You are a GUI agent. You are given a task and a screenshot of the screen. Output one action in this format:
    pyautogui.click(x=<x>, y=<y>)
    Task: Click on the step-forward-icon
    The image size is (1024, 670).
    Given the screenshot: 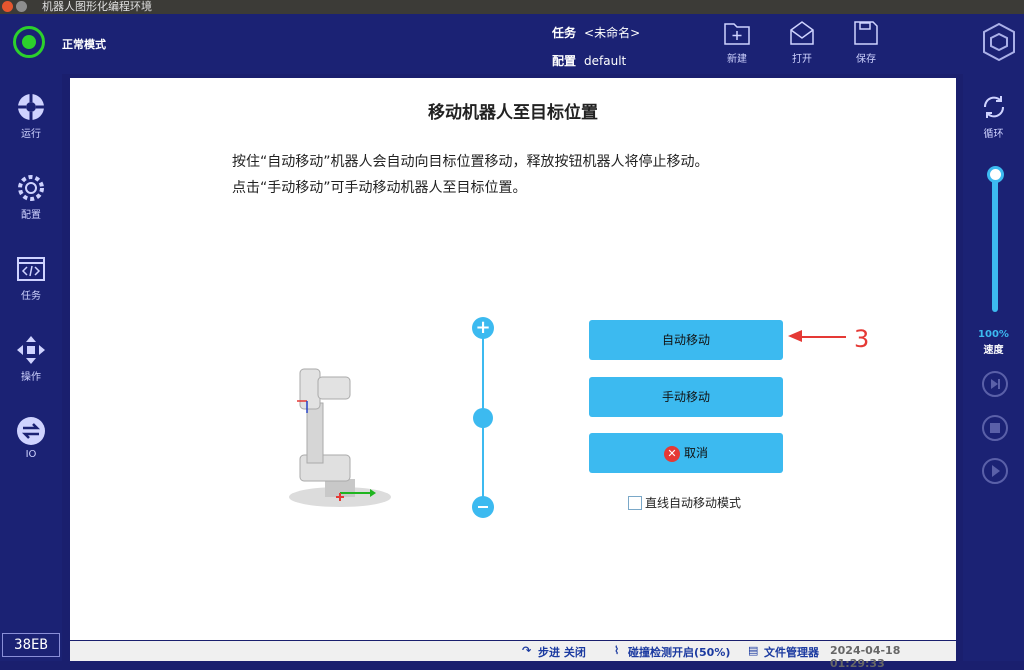 What is the action you would take?
    pyautogui.click(x=995, y=384)
    